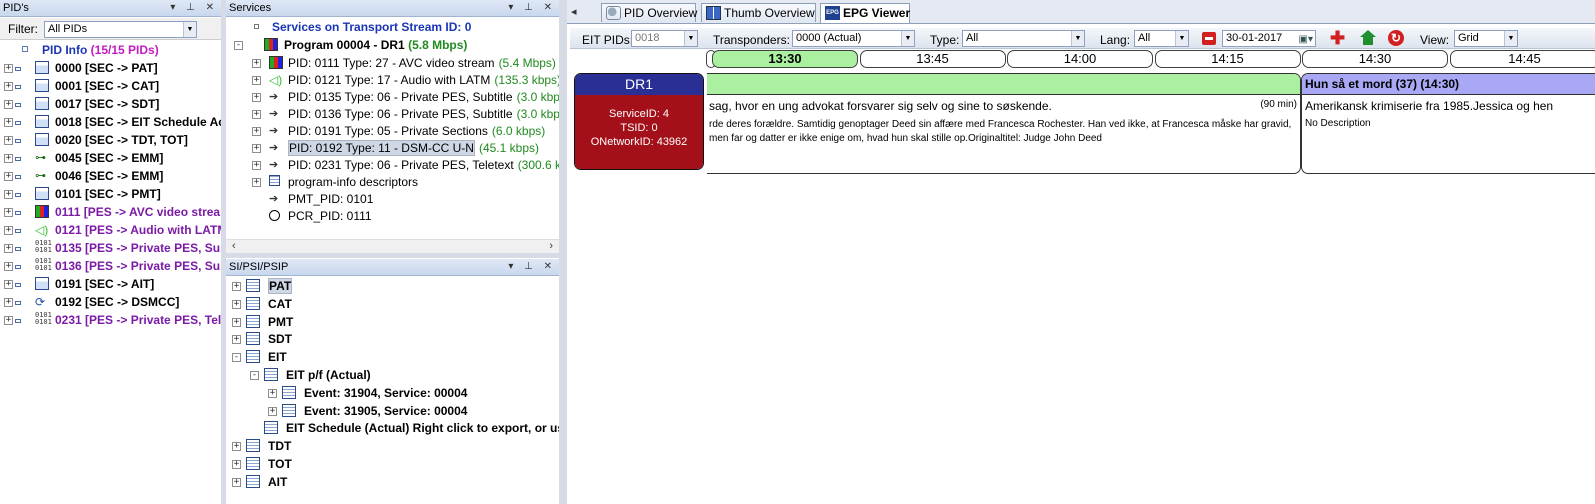 This screenshot has height=504, width=1595. What do you see at coordinates (1306, 39) in the screenshot?
I see `calendar-icon: ▣▾` at bounding box center [1306, 39].